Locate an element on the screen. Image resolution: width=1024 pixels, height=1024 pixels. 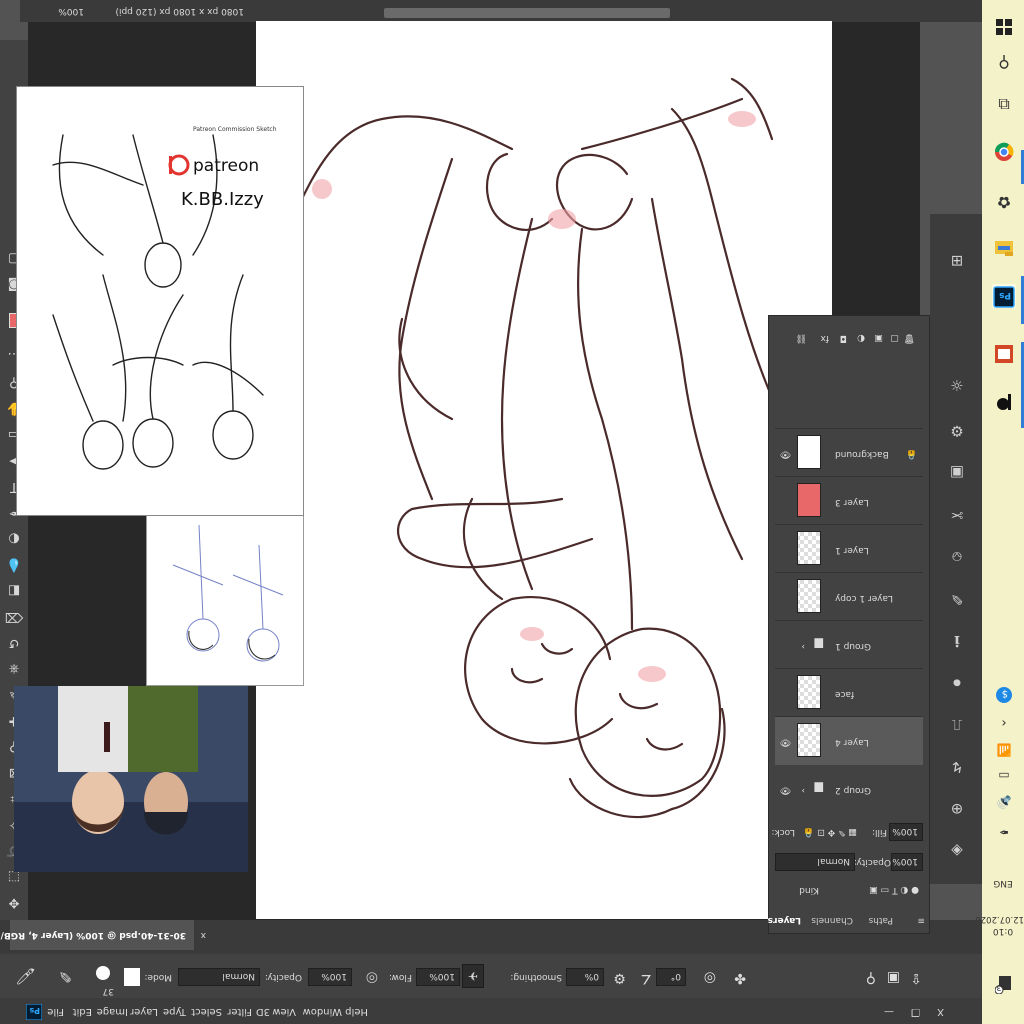
menu-filter: Filter is located at coordinates (239, 1011).